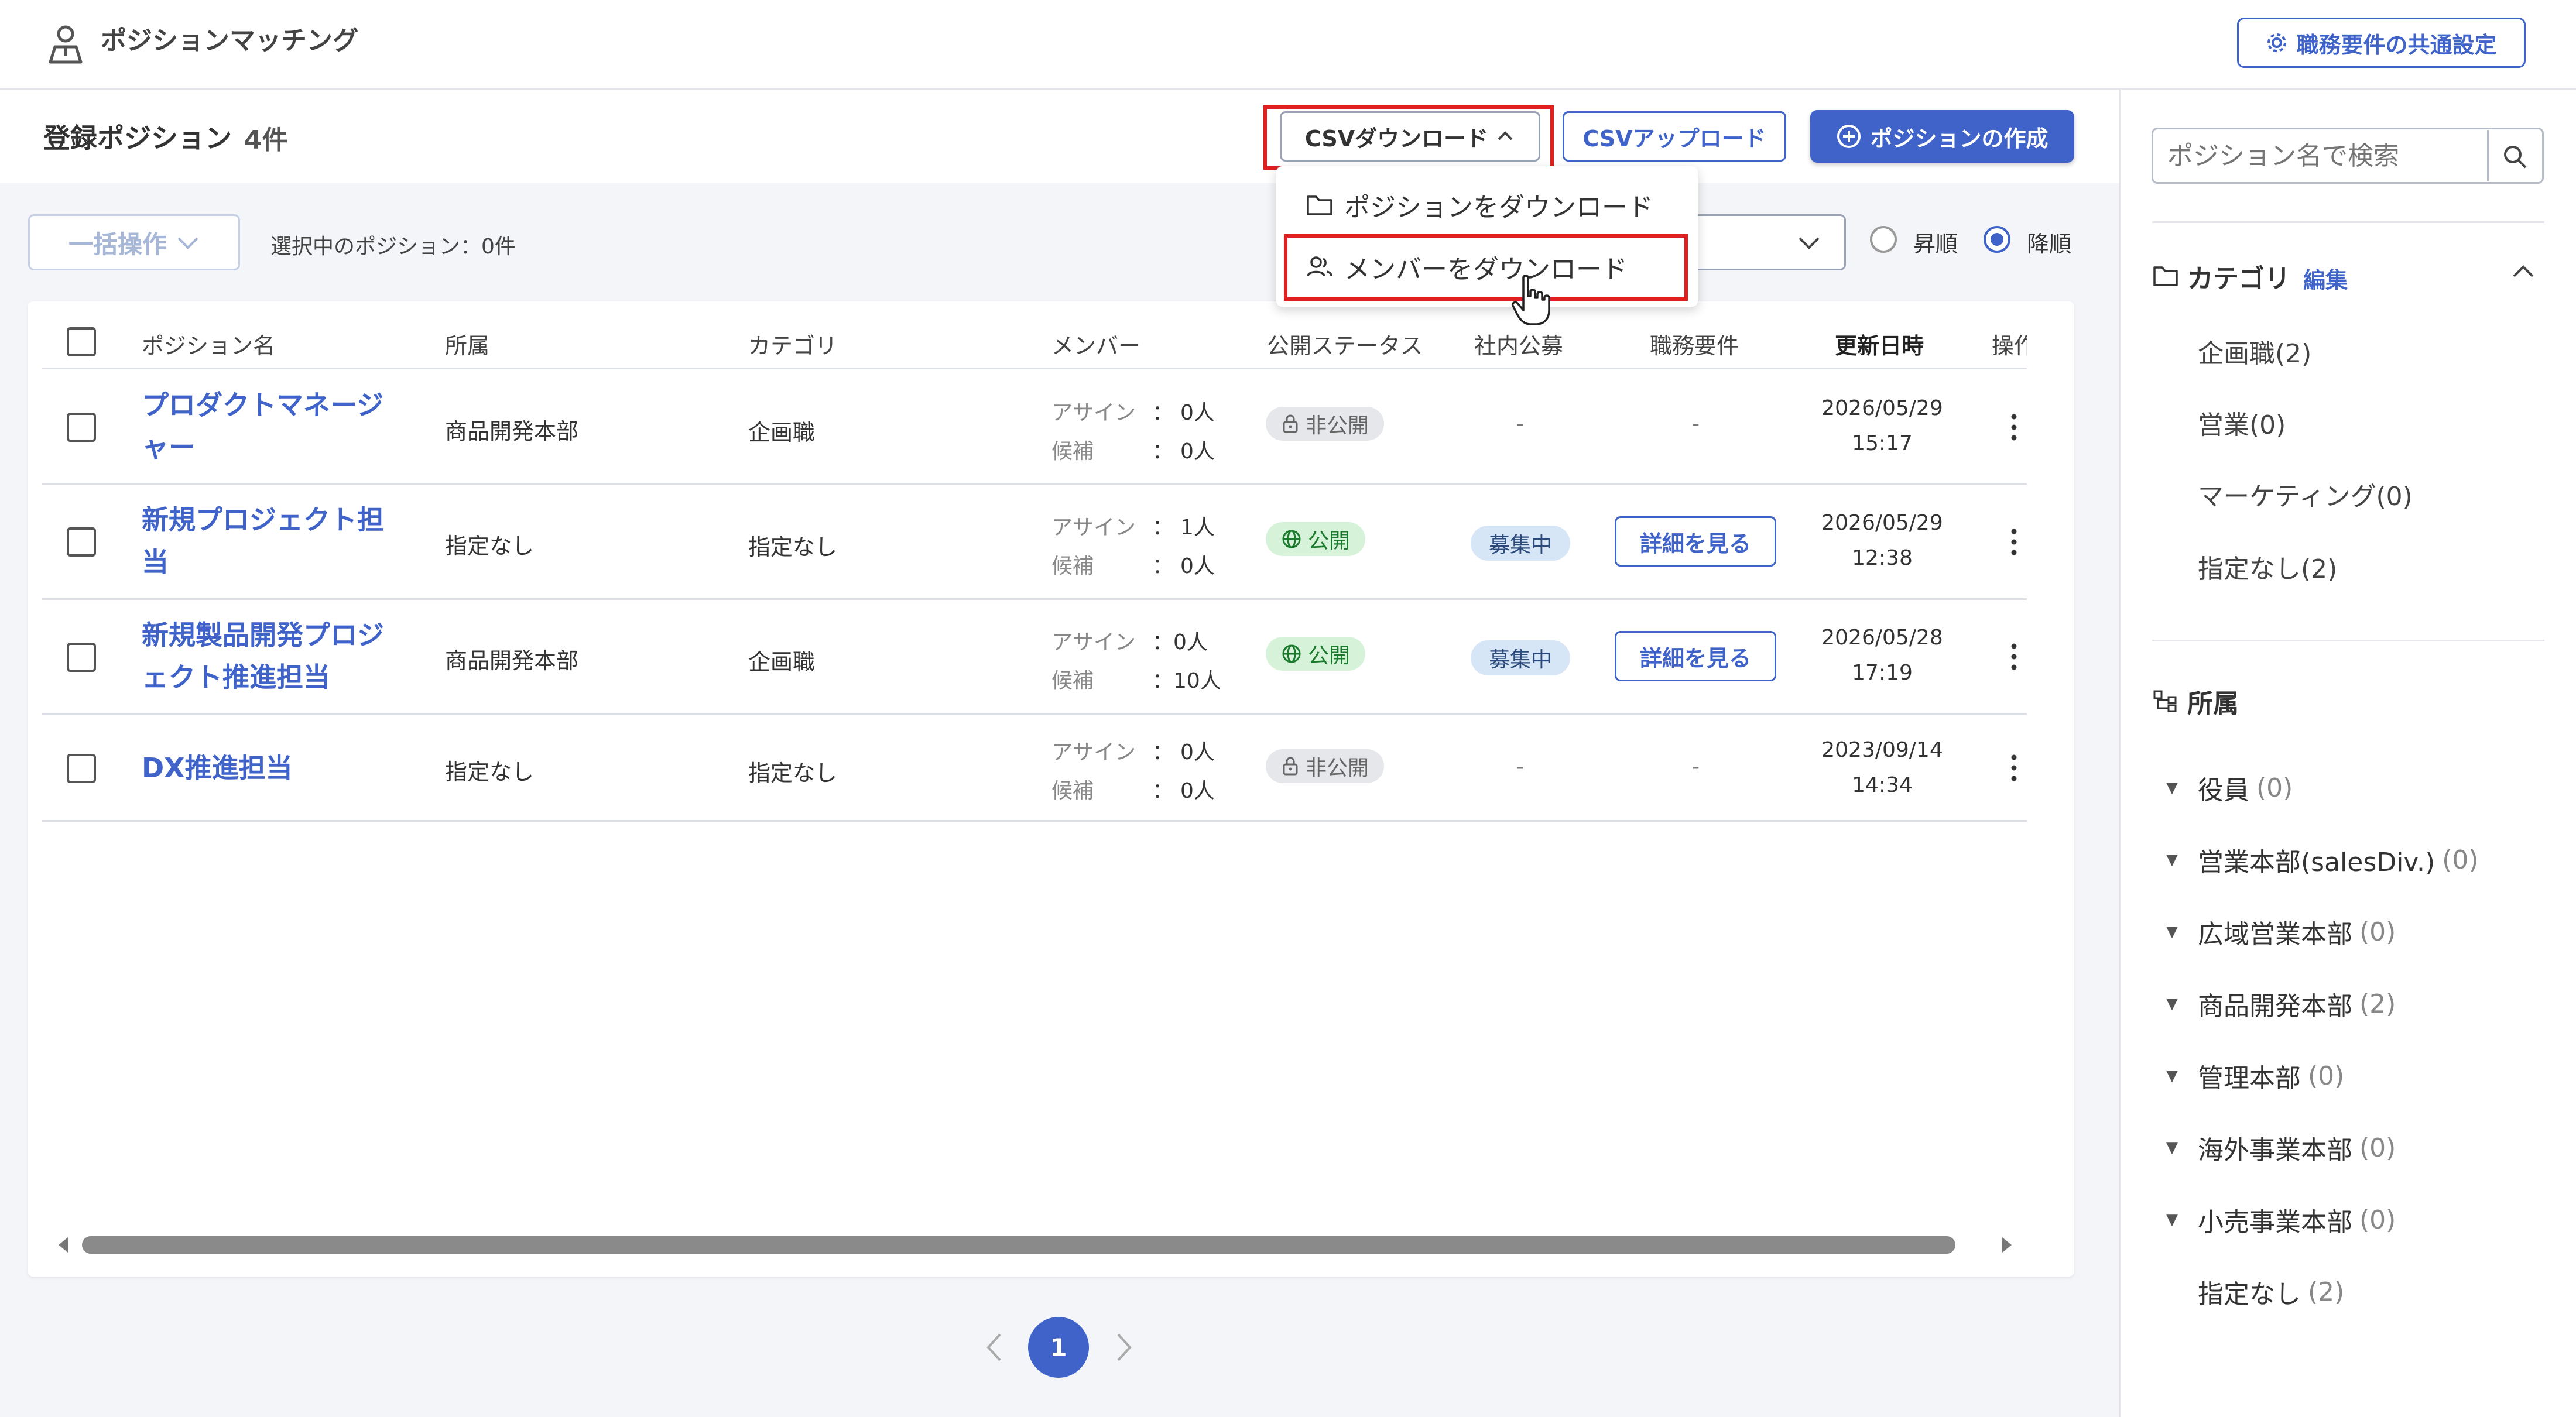 This screenshot has width=2576, height=1417. What do you see at coordinates (2488, 156) in the screenshot?
I see `search-divider` at bounding box center [2488, 156].